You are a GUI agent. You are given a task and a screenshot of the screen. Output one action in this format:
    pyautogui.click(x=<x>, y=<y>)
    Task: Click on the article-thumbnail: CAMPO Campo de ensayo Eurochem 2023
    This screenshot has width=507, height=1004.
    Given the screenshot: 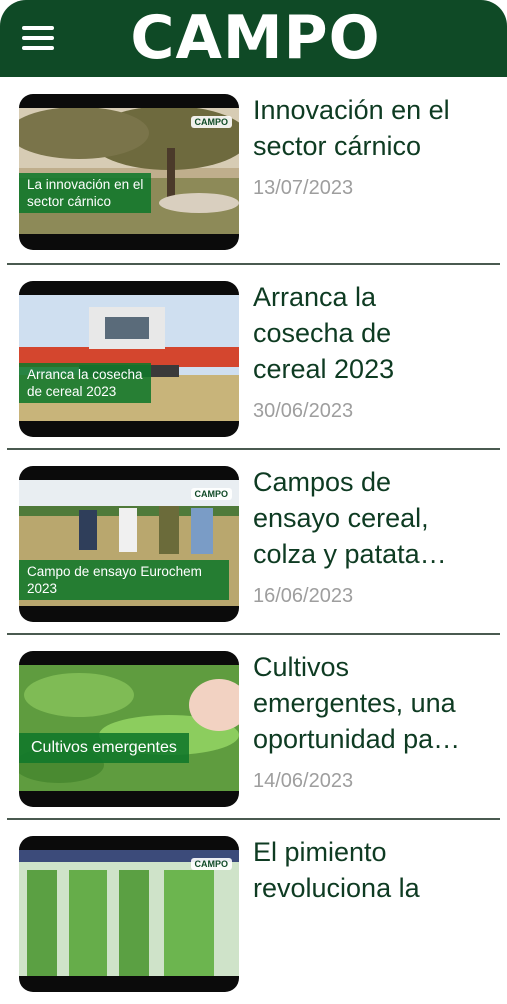 What is the action you would take?
    pyautogui.click(x=129, y=544)
    